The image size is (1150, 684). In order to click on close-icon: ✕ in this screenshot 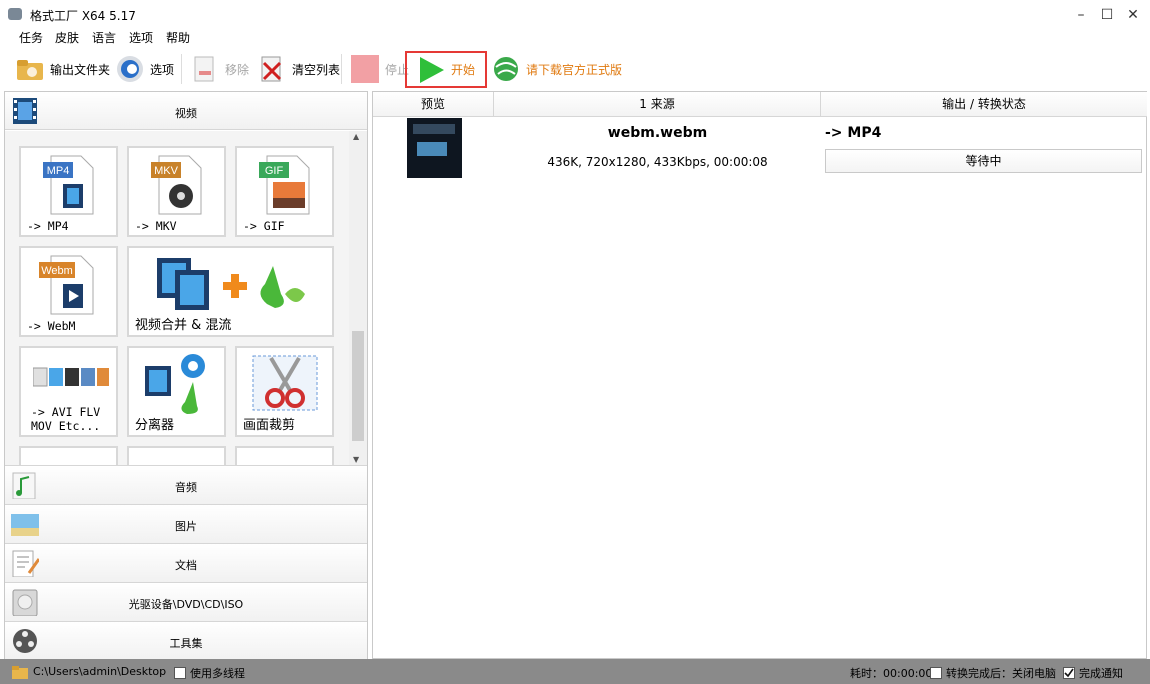, I will do `click(1133, 15)`.